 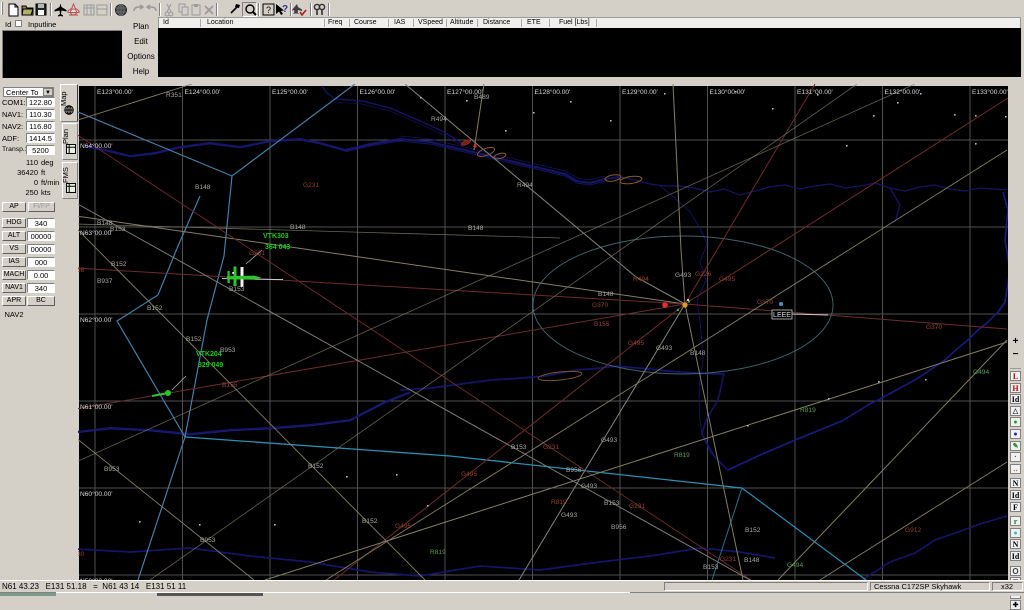 What do you see at coordinates (553, 92) in the screenshot?
I see `svg-text: E128°00.00'` at bounding box center [553, 92].